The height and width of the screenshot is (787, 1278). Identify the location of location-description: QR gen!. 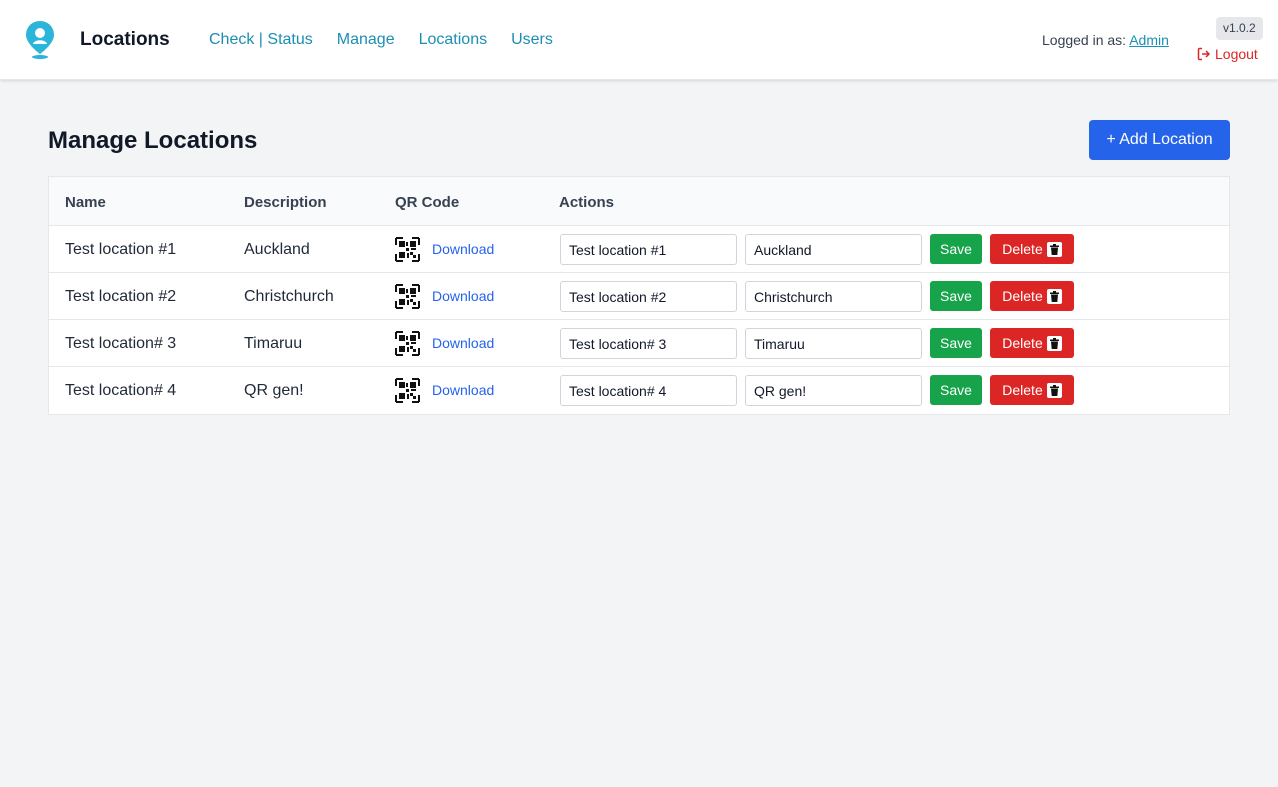
(274, 390).